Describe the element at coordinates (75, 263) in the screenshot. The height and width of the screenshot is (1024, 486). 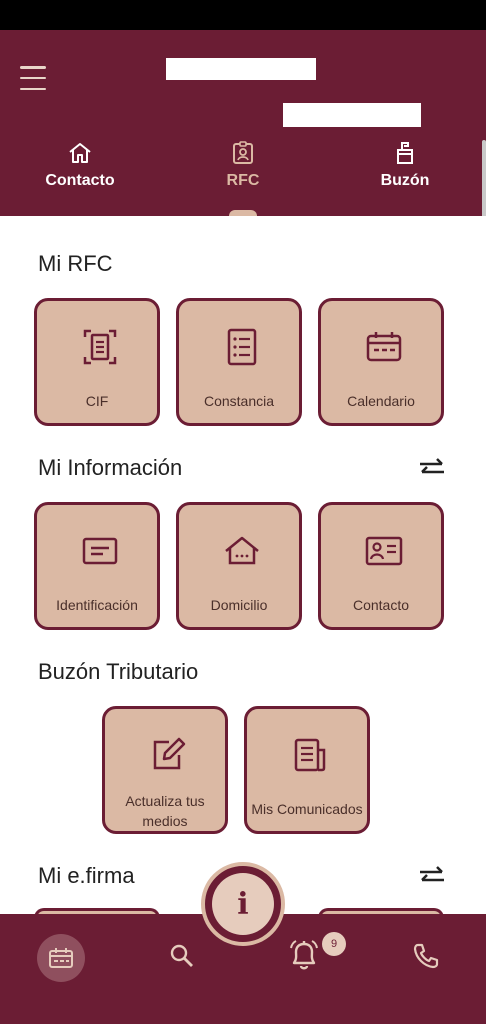
I see `section-title-rfc: Mi RFC` at that location.